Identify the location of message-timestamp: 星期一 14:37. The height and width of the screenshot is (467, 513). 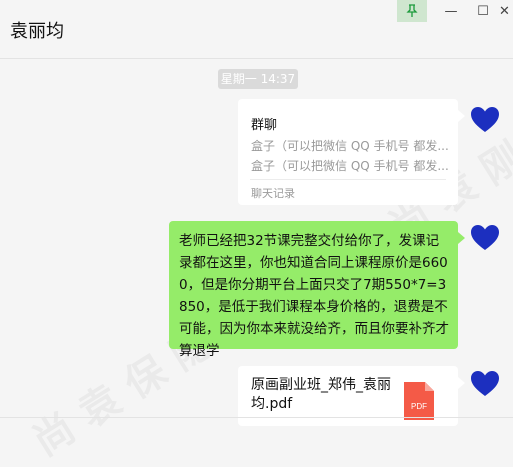
(258, 79).